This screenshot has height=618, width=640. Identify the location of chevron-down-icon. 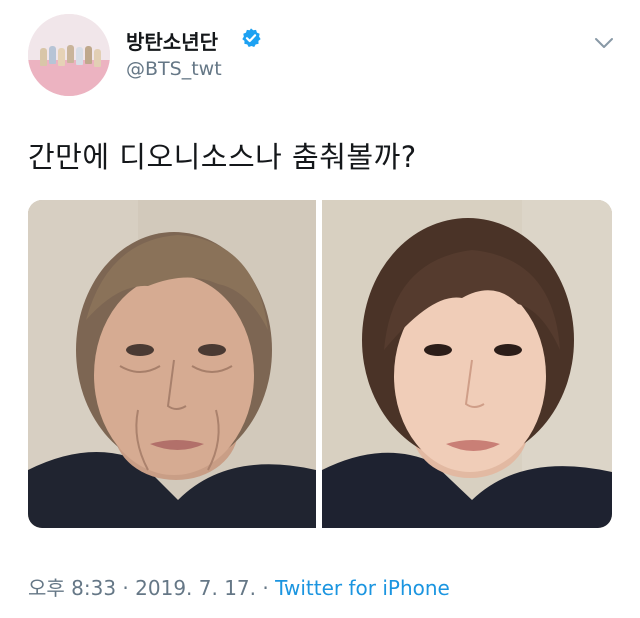
(604, 43).